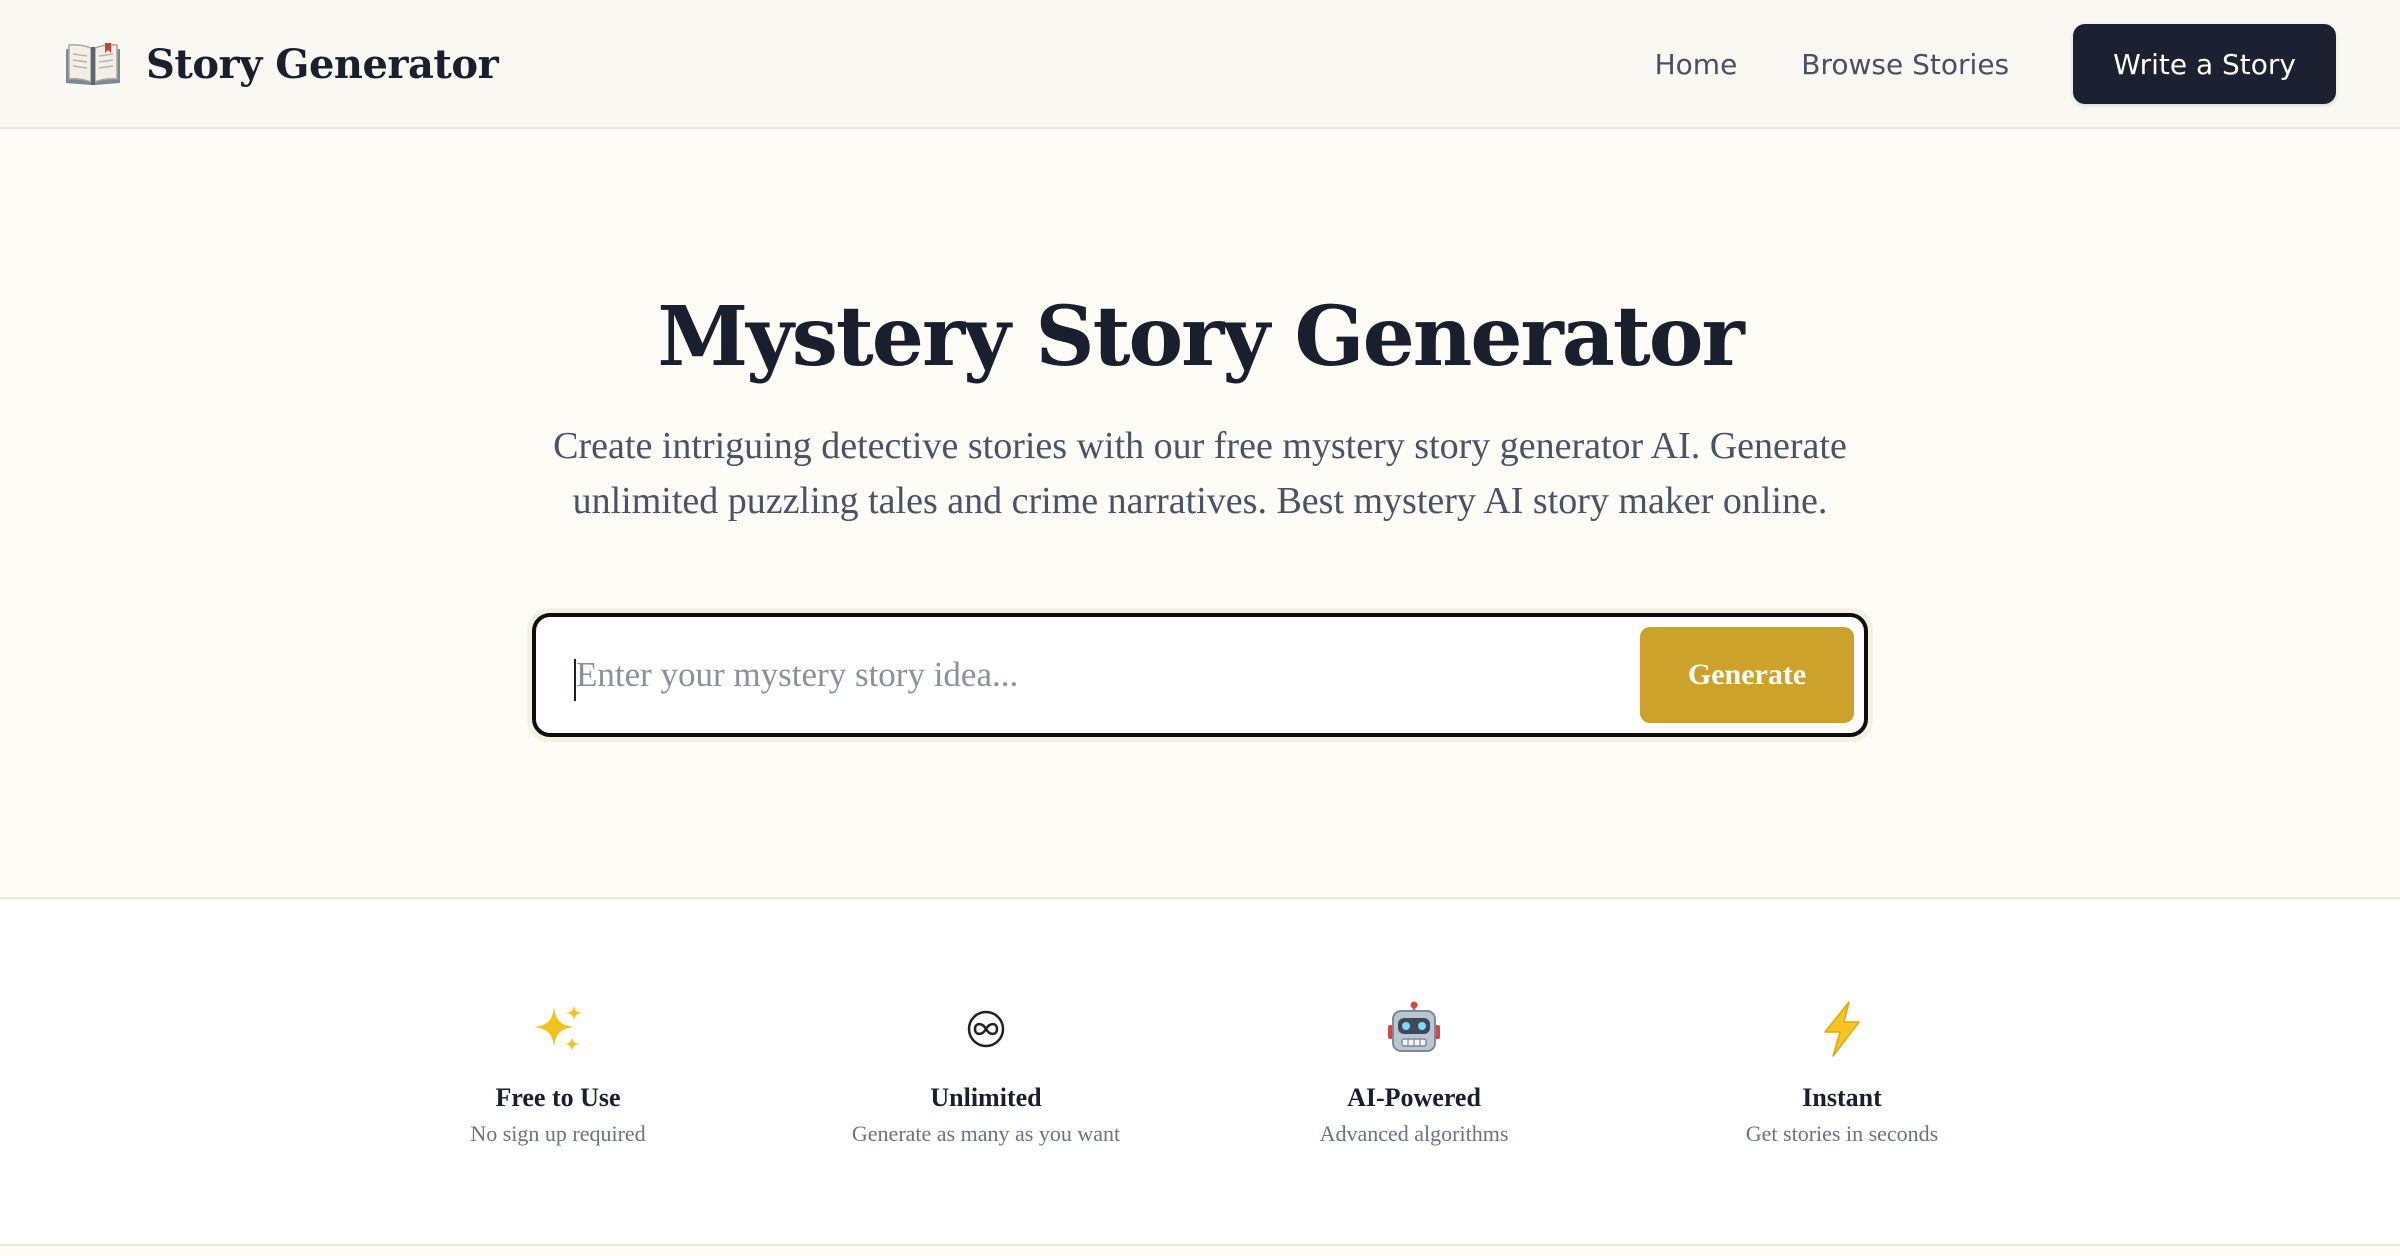 The image size is (2400, 1256). Describe the element at coordinates (1200, 337) in the screenshot. I see `page-title: Mystery Story Generator` at that location.